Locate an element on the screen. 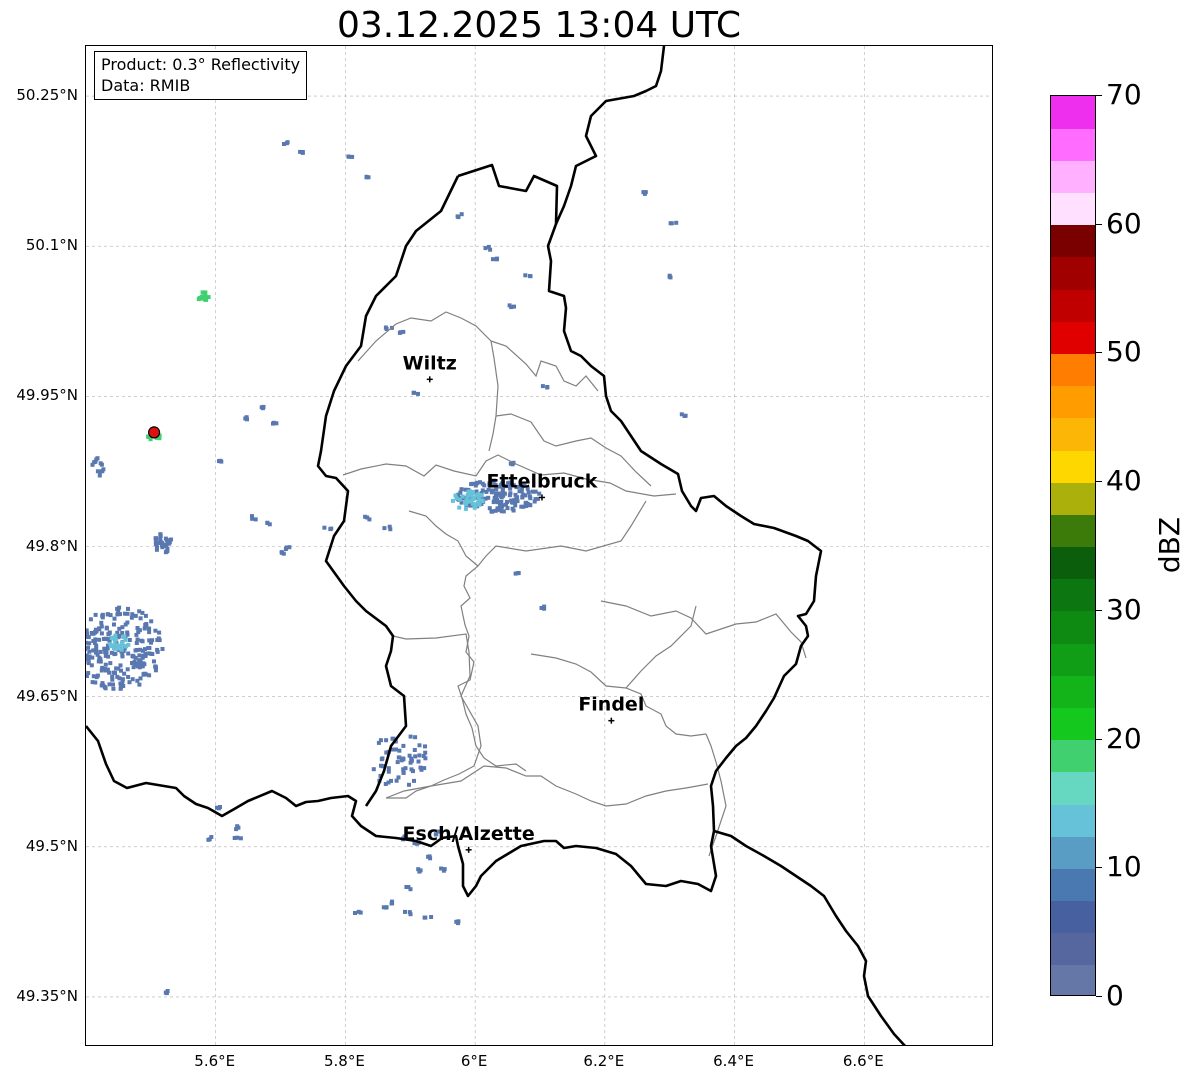 The image size is (1184, 1081). canton-boundary-west is located at coordinates (443, 538).